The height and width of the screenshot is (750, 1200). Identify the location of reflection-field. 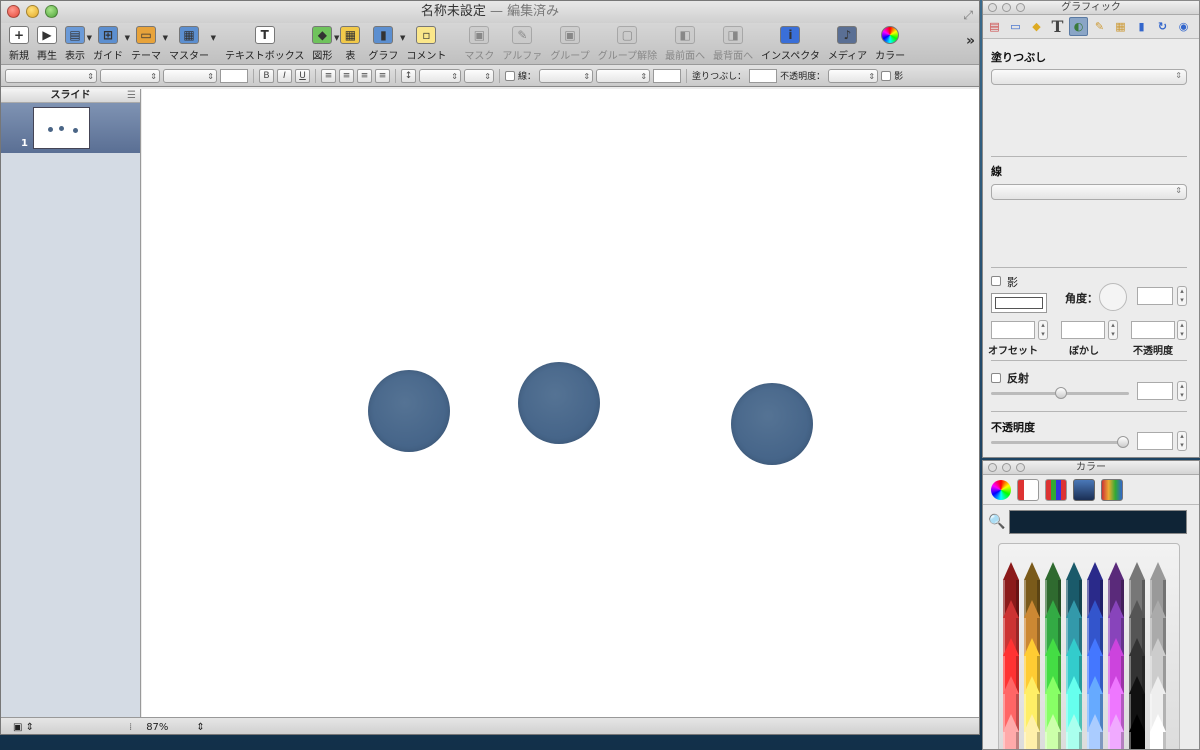
(1155, 391).